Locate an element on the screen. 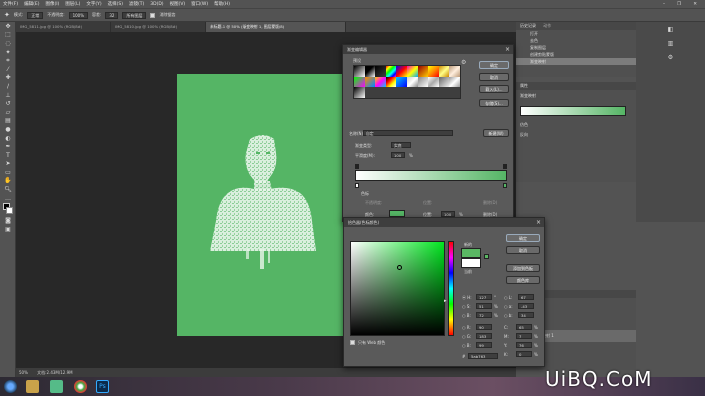 This screenshot has width=705, height=396. zoom-tool-icon: 🔍︎ is located at coordinates (8, 189).